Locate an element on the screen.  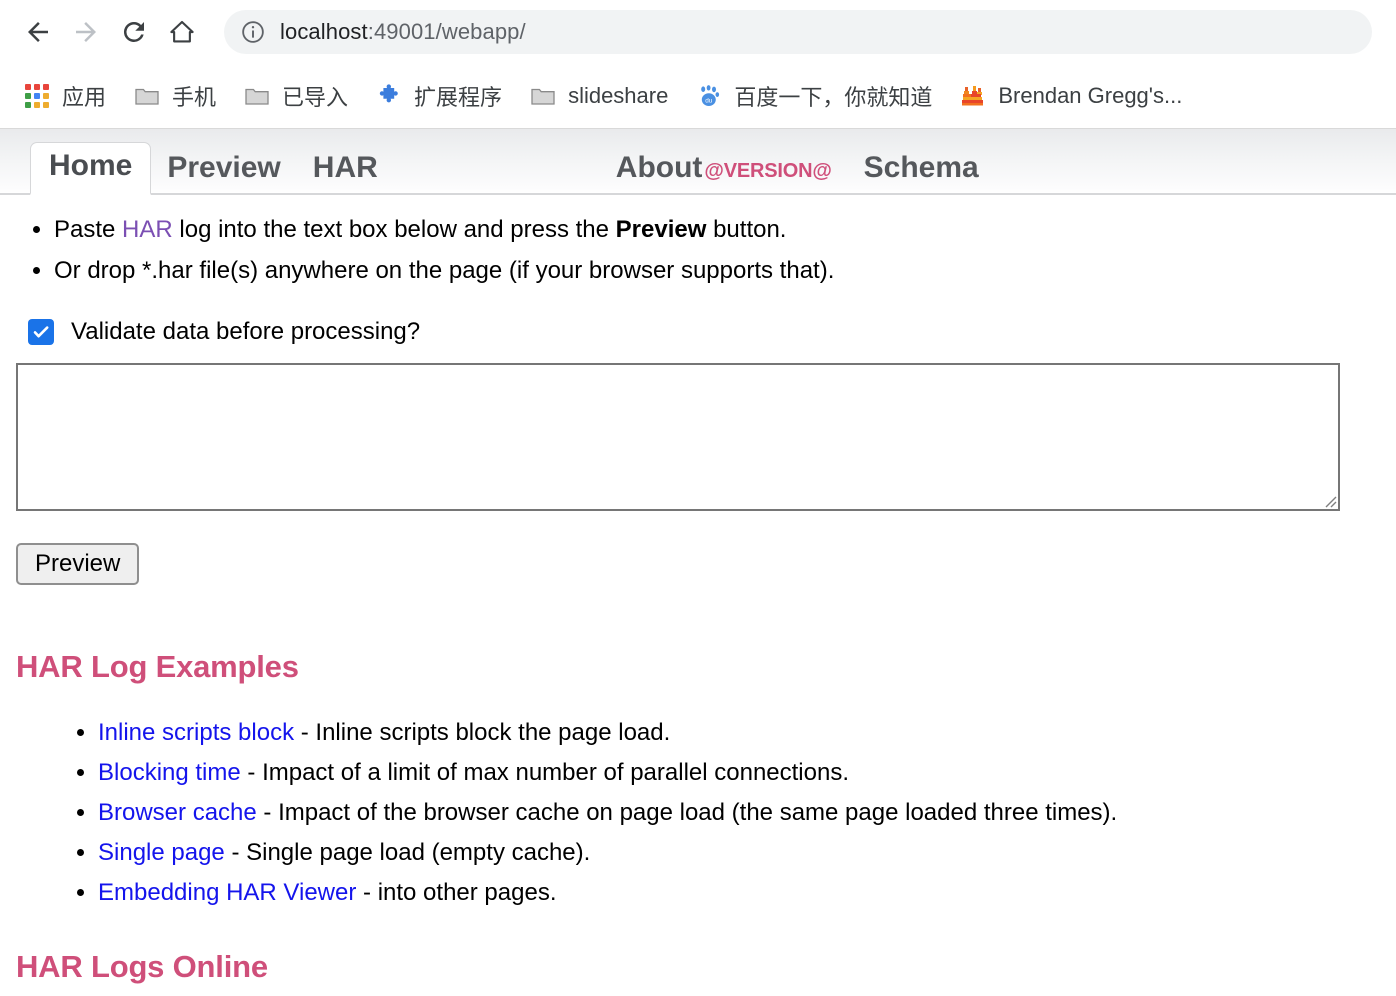
baidu-glyph: du is located at coordinates (710, 95).